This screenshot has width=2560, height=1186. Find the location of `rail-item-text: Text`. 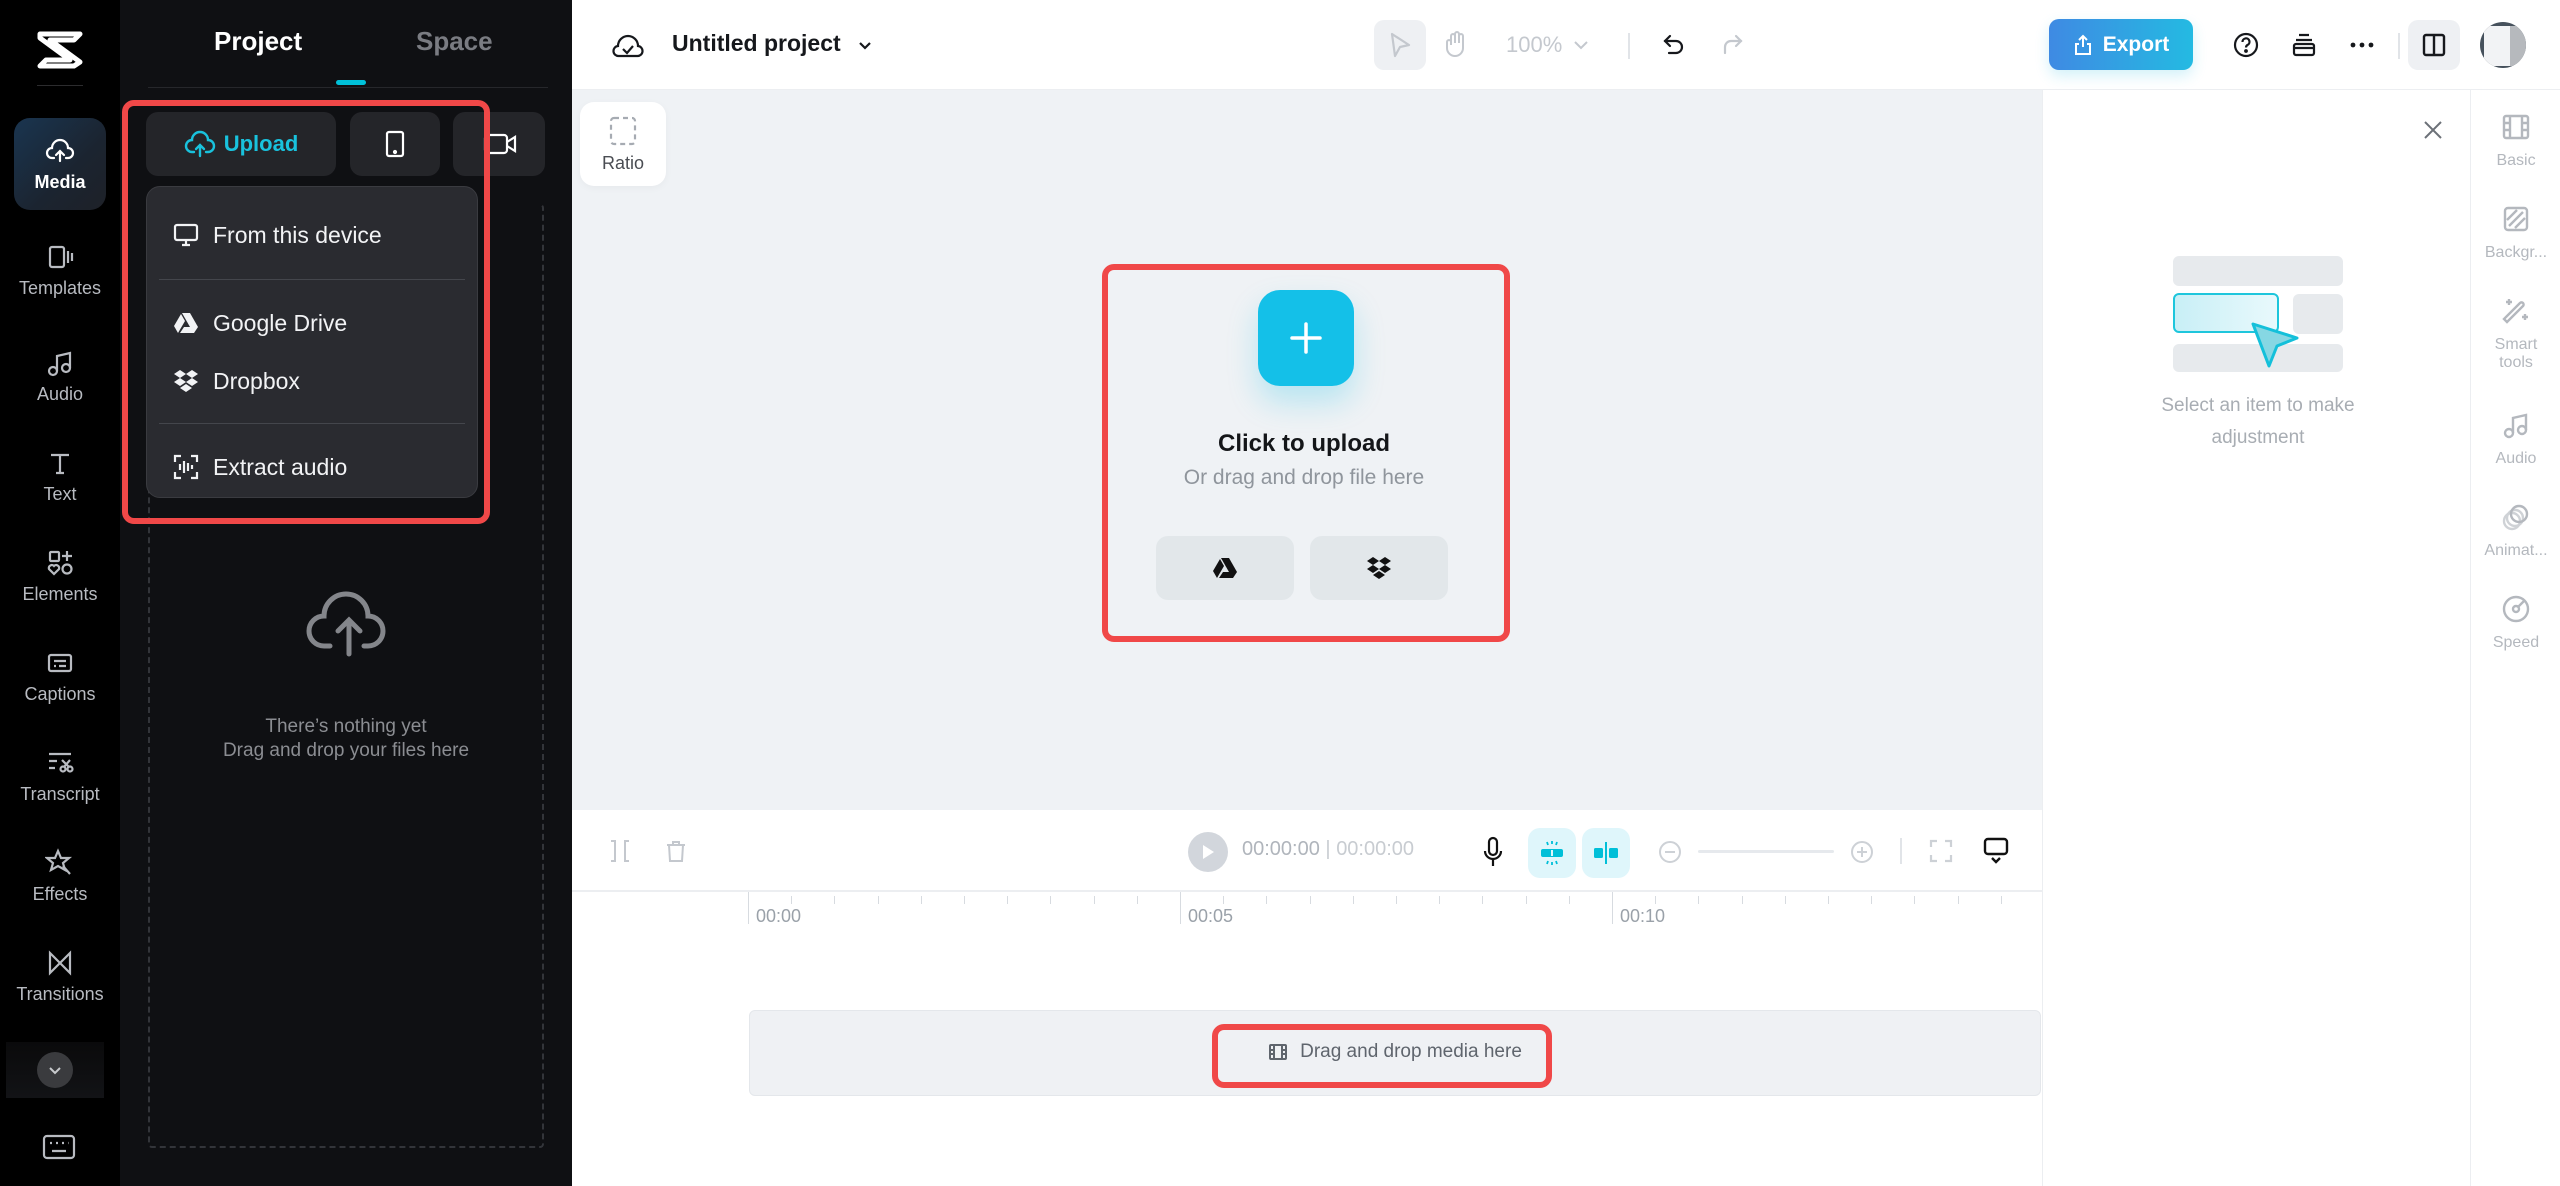

rail-item-text: Text is located at coordinates (60, 476).